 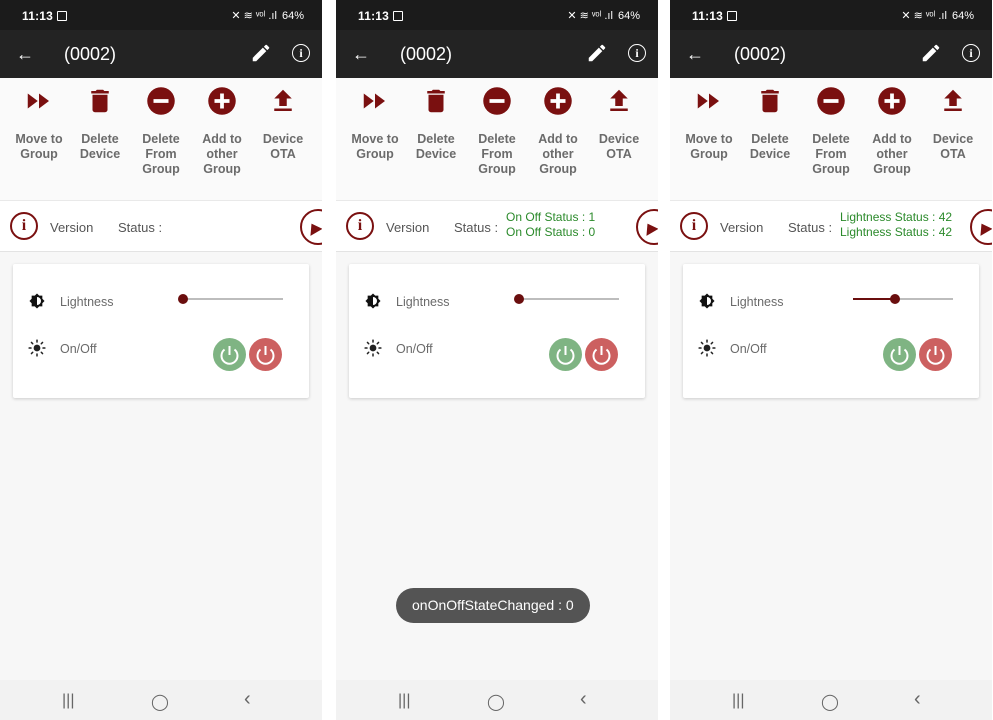 What do you see at coordinates (732, 16) in the screenshot?
I see `gallery-icon` at bounding box center [732, 16].